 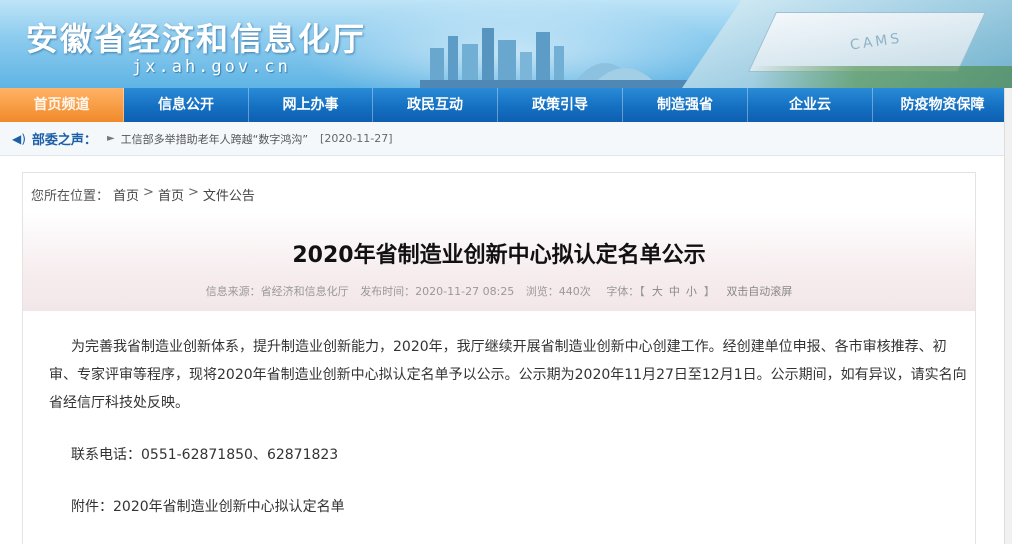 What do you see at coordinates (759, 291) in the screenshot?
I see `auto-scroll-toggle: 双击自动滚屏` at bounding box center [759, 291].